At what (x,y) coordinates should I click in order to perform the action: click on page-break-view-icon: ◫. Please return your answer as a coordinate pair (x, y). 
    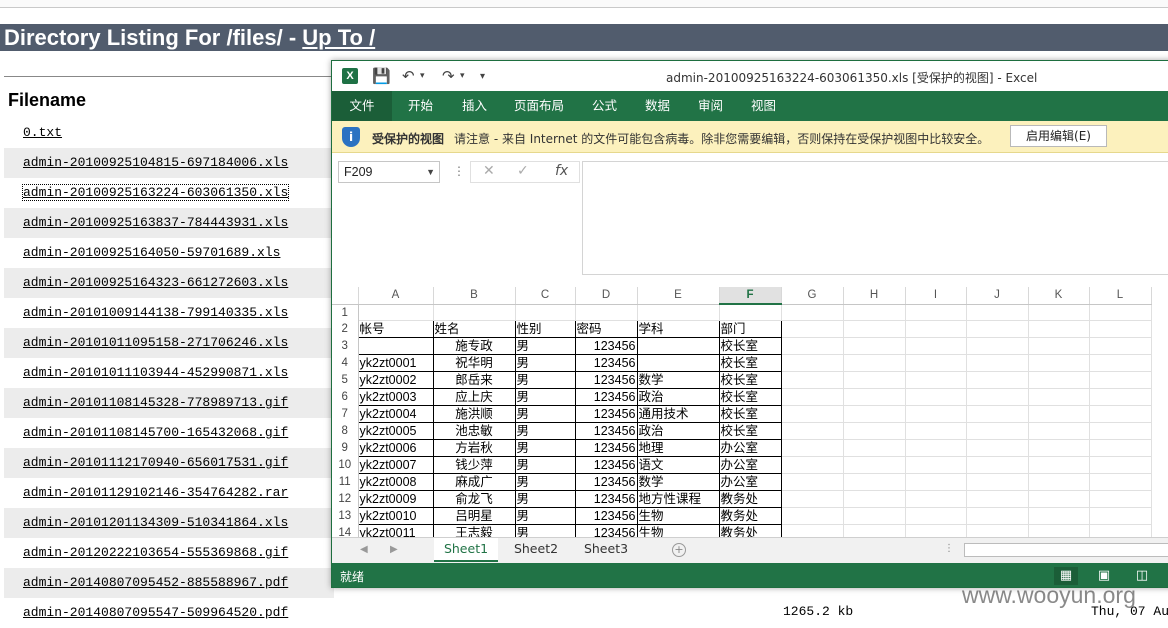
    Looking at the image, I should click on (1142, 576).